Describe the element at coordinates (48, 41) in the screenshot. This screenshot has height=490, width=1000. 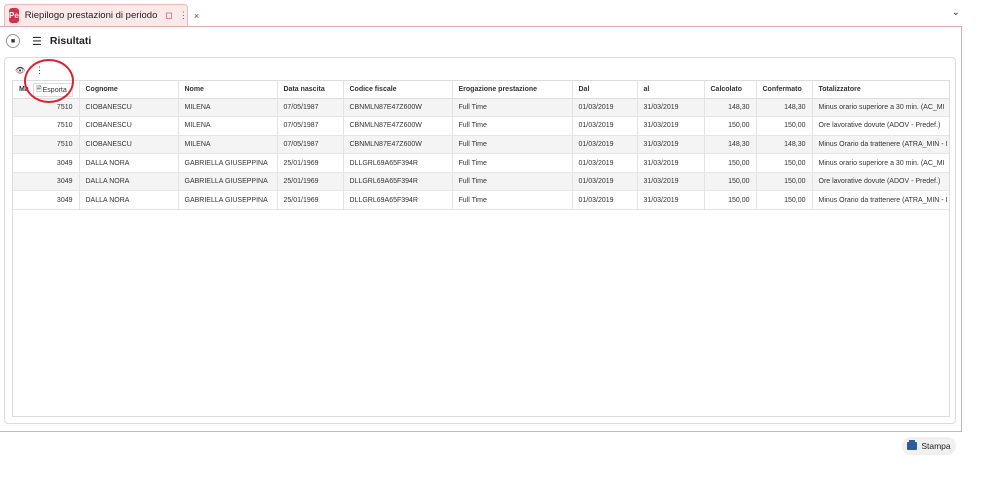
I see `section-header: ■ ☰ Risultati` at that location.